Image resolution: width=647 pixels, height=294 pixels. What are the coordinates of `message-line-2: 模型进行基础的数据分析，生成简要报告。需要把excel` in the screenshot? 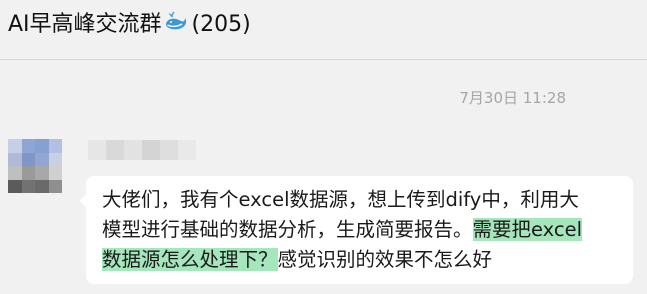 It's located at (360, 230).